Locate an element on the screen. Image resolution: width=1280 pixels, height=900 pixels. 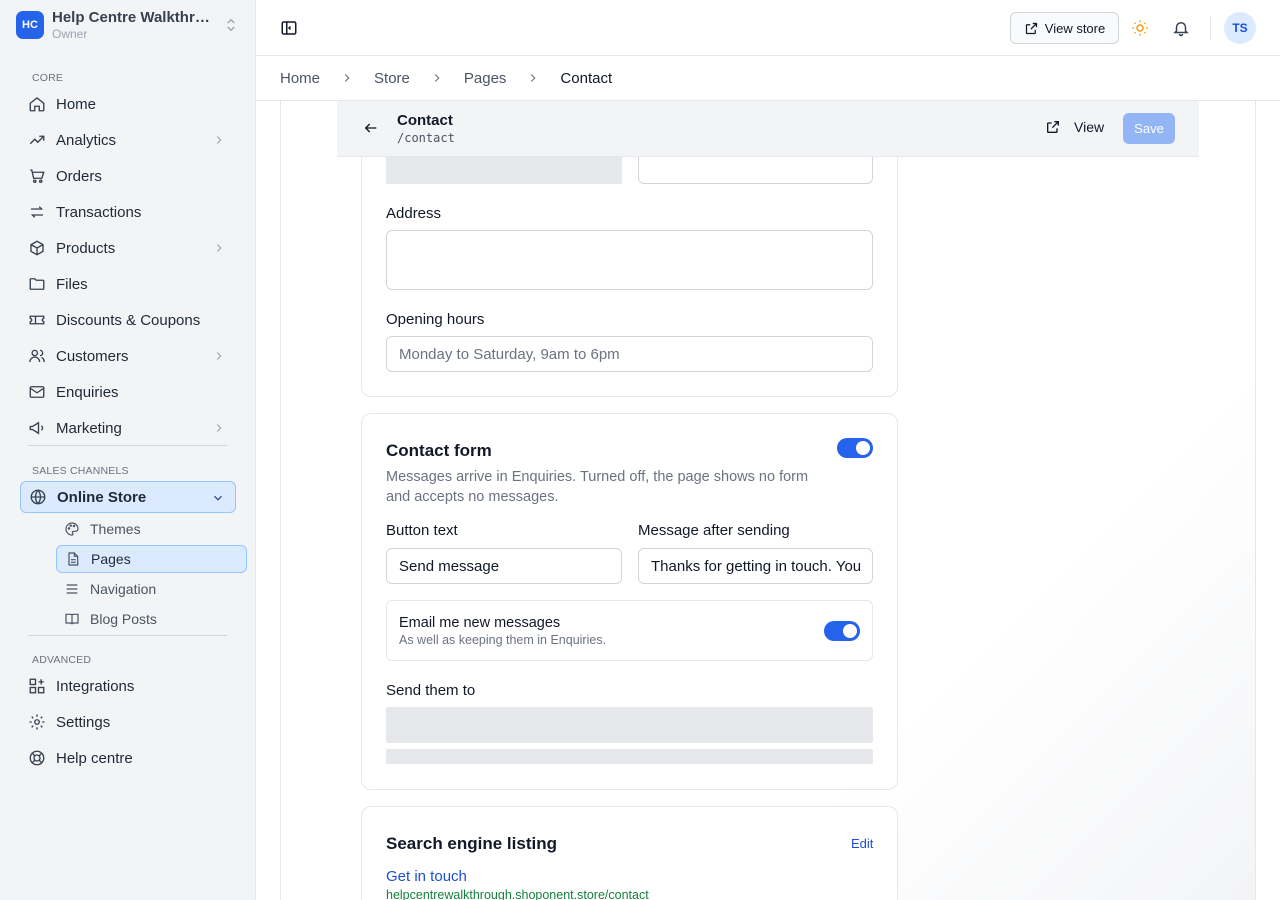
save-button: Save is located at coordinates (1149, 128).